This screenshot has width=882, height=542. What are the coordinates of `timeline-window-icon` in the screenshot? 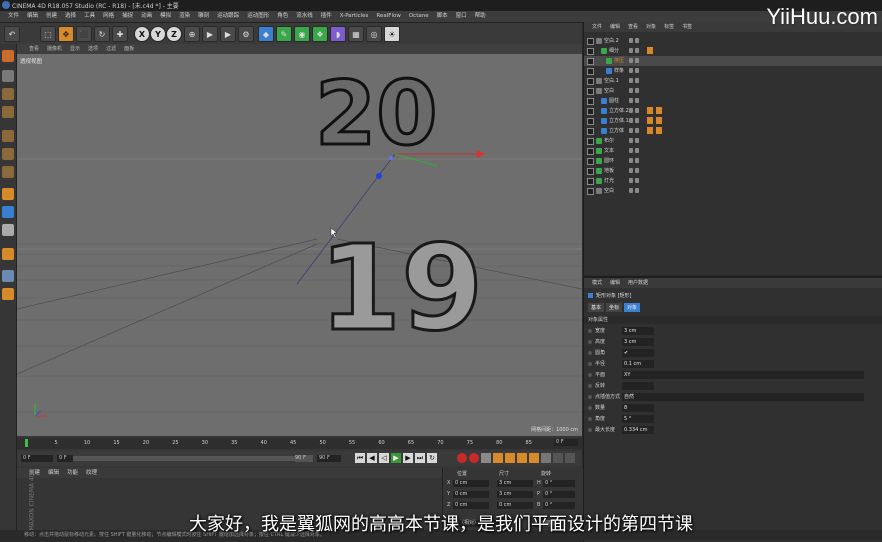 It's located at (570, 458).